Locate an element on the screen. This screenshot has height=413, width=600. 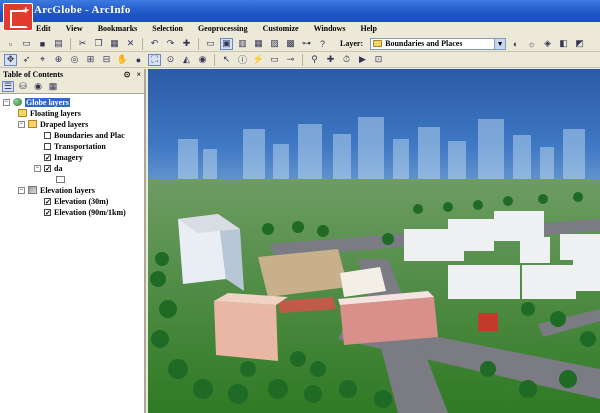
menu-geoprocessing: Geoprocessing is located at coordinates (223, 28).